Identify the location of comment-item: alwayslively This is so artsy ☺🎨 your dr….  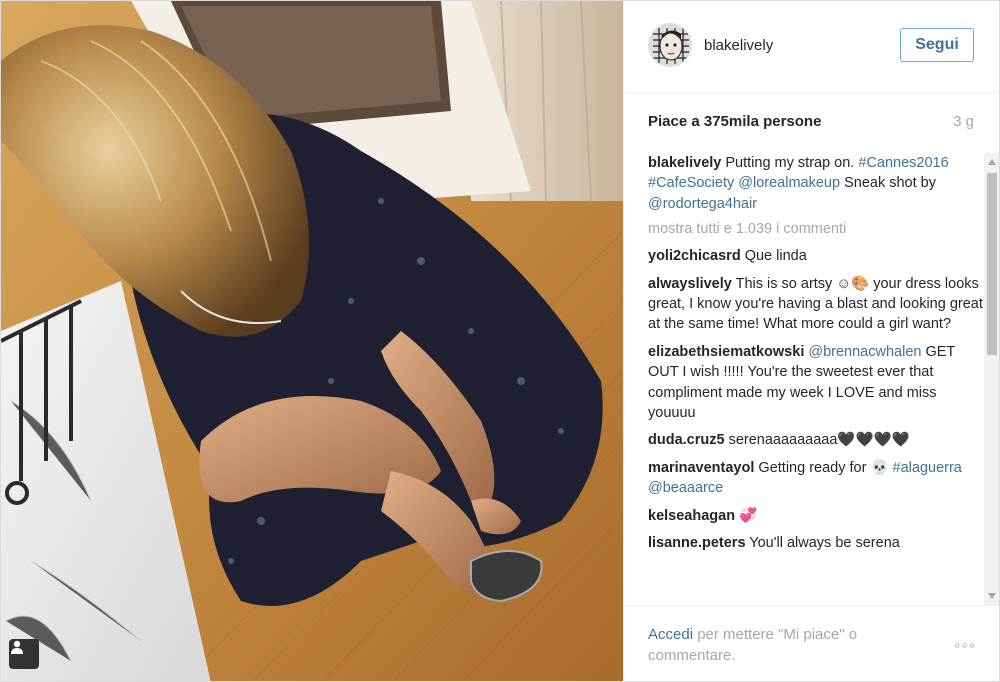
(816, 304).